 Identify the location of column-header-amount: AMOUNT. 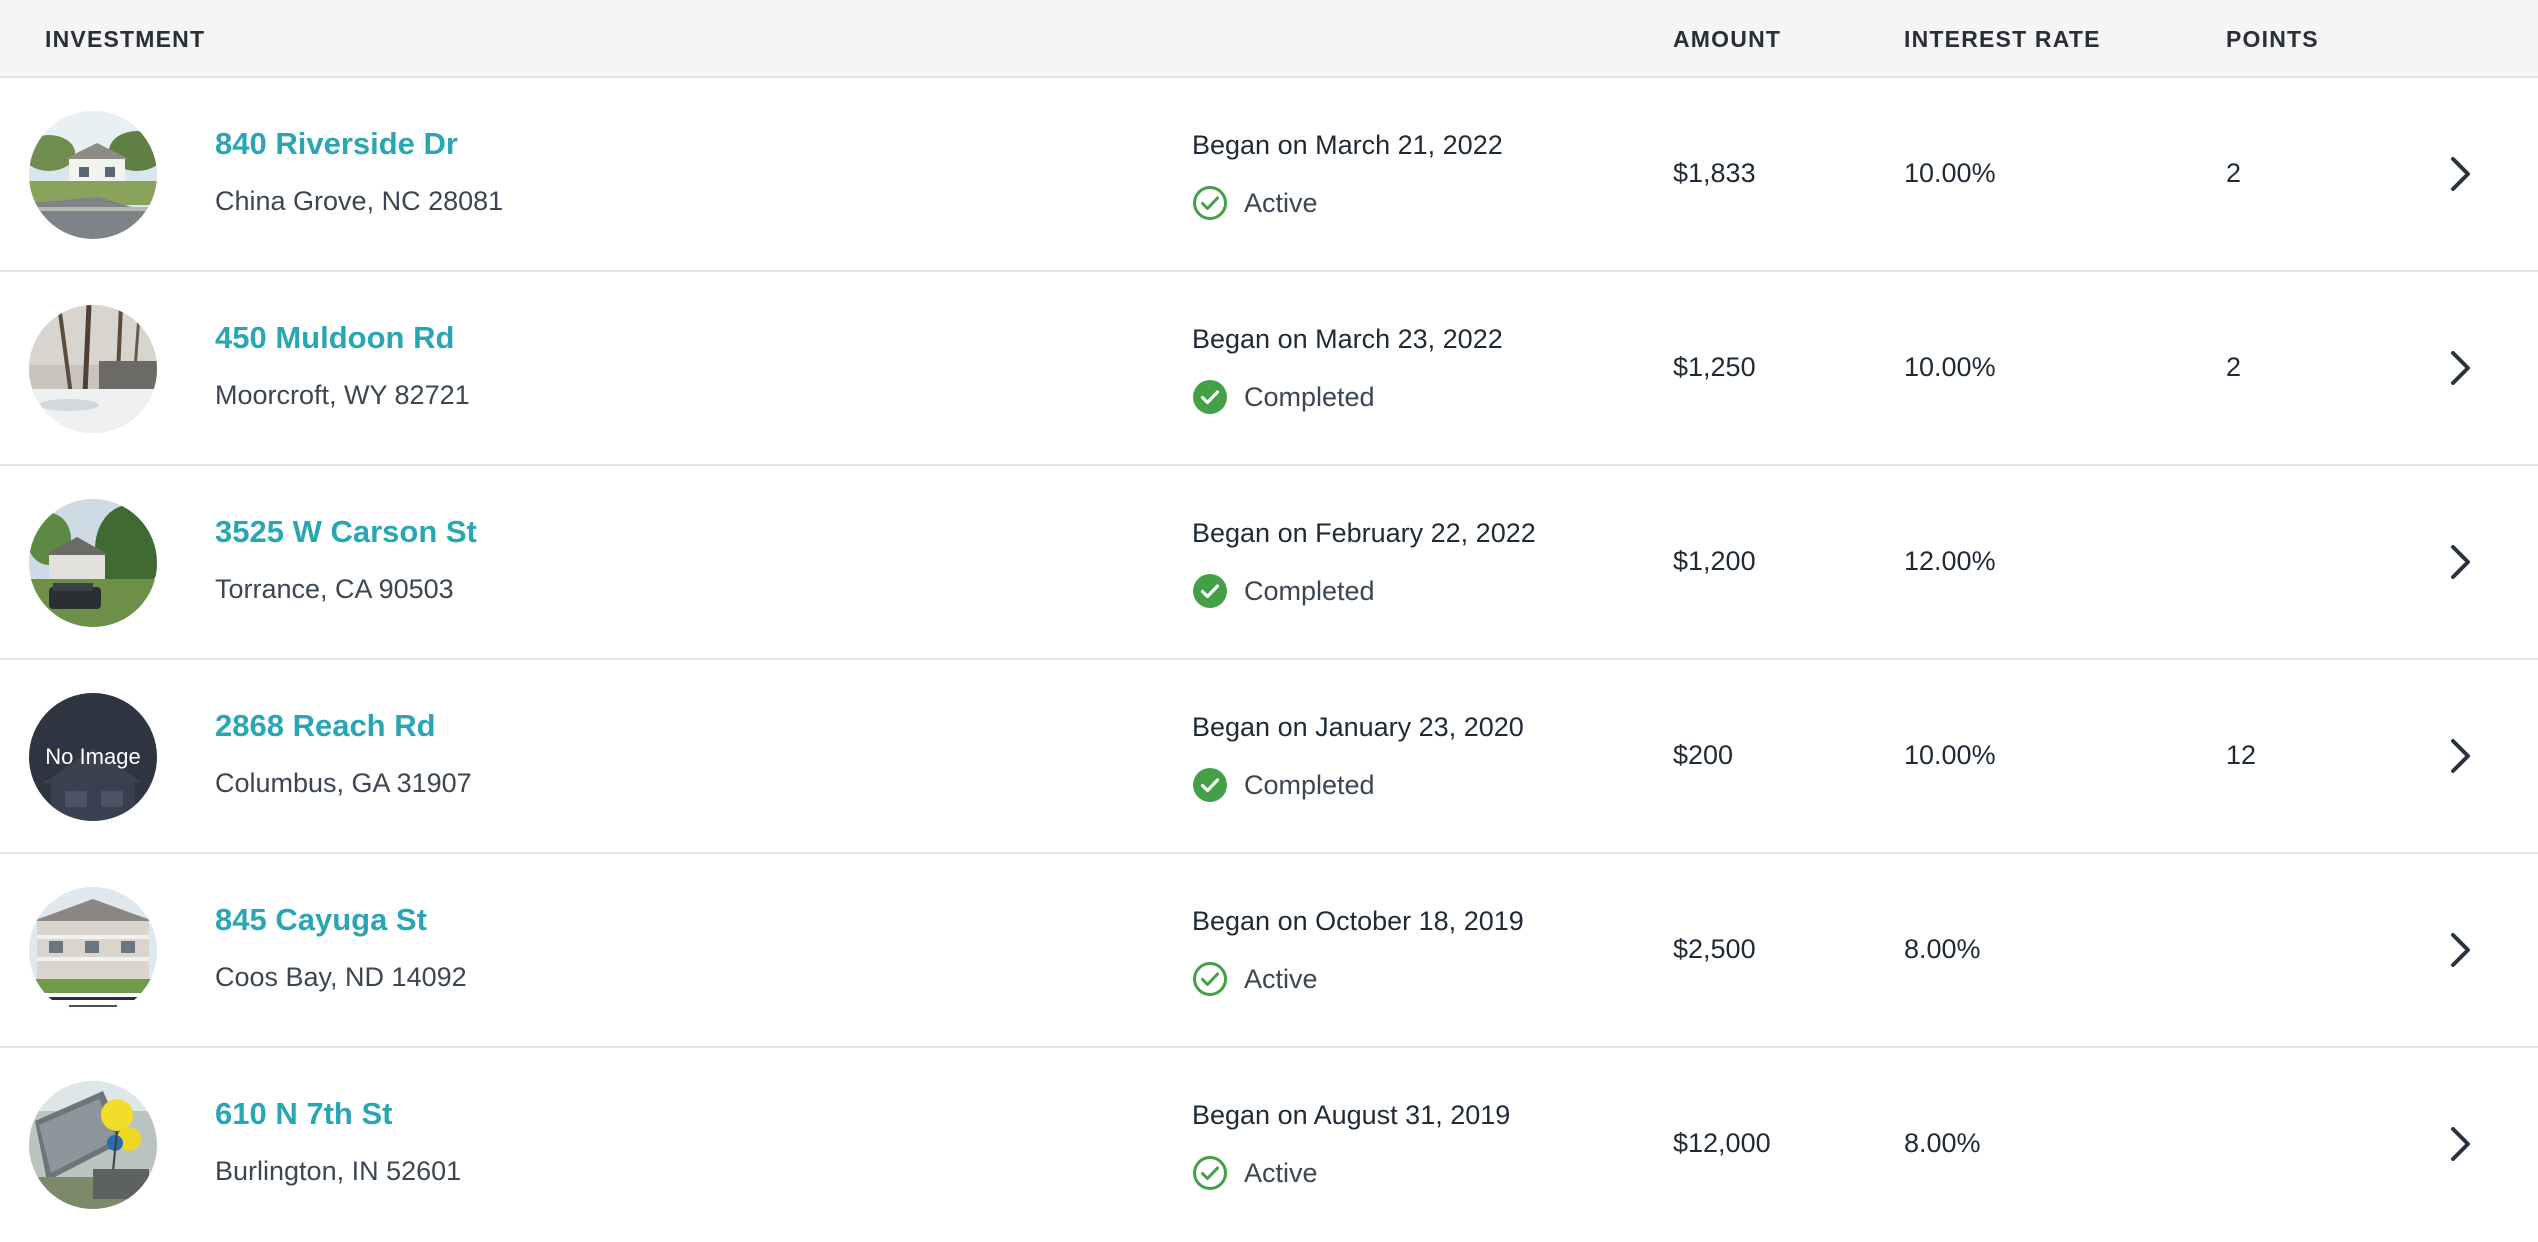
(1727, 39).